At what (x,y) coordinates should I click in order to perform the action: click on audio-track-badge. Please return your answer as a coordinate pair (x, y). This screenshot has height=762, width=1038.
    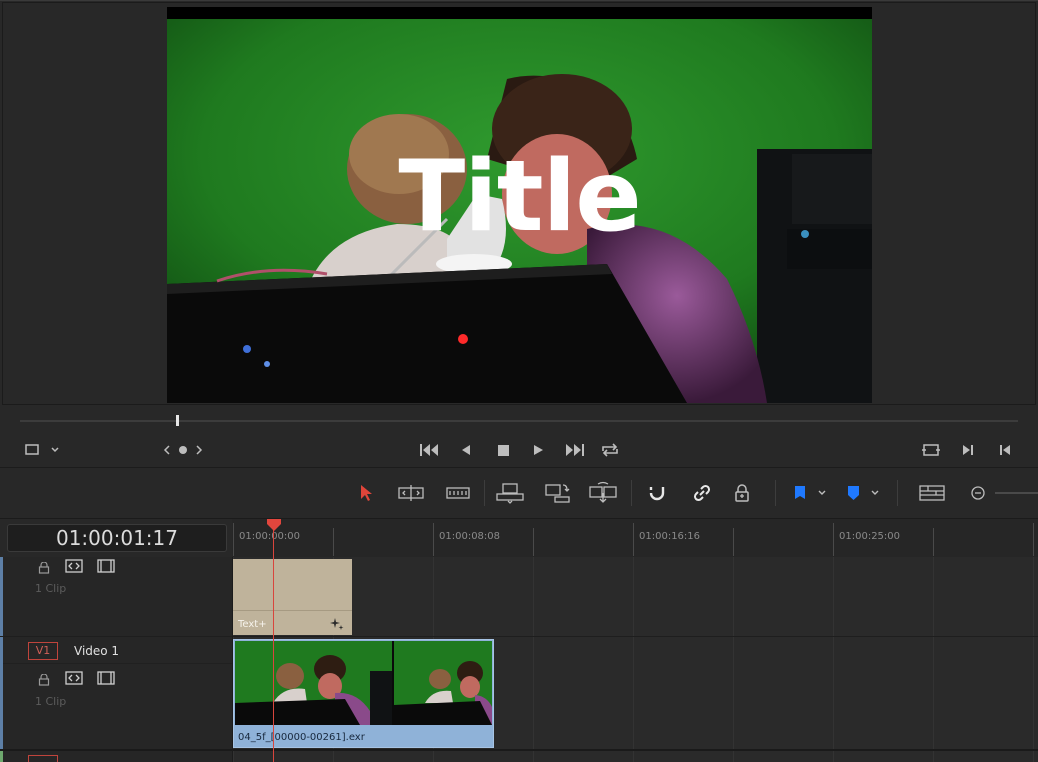
    Looking at the image, I should click on (43, 758).